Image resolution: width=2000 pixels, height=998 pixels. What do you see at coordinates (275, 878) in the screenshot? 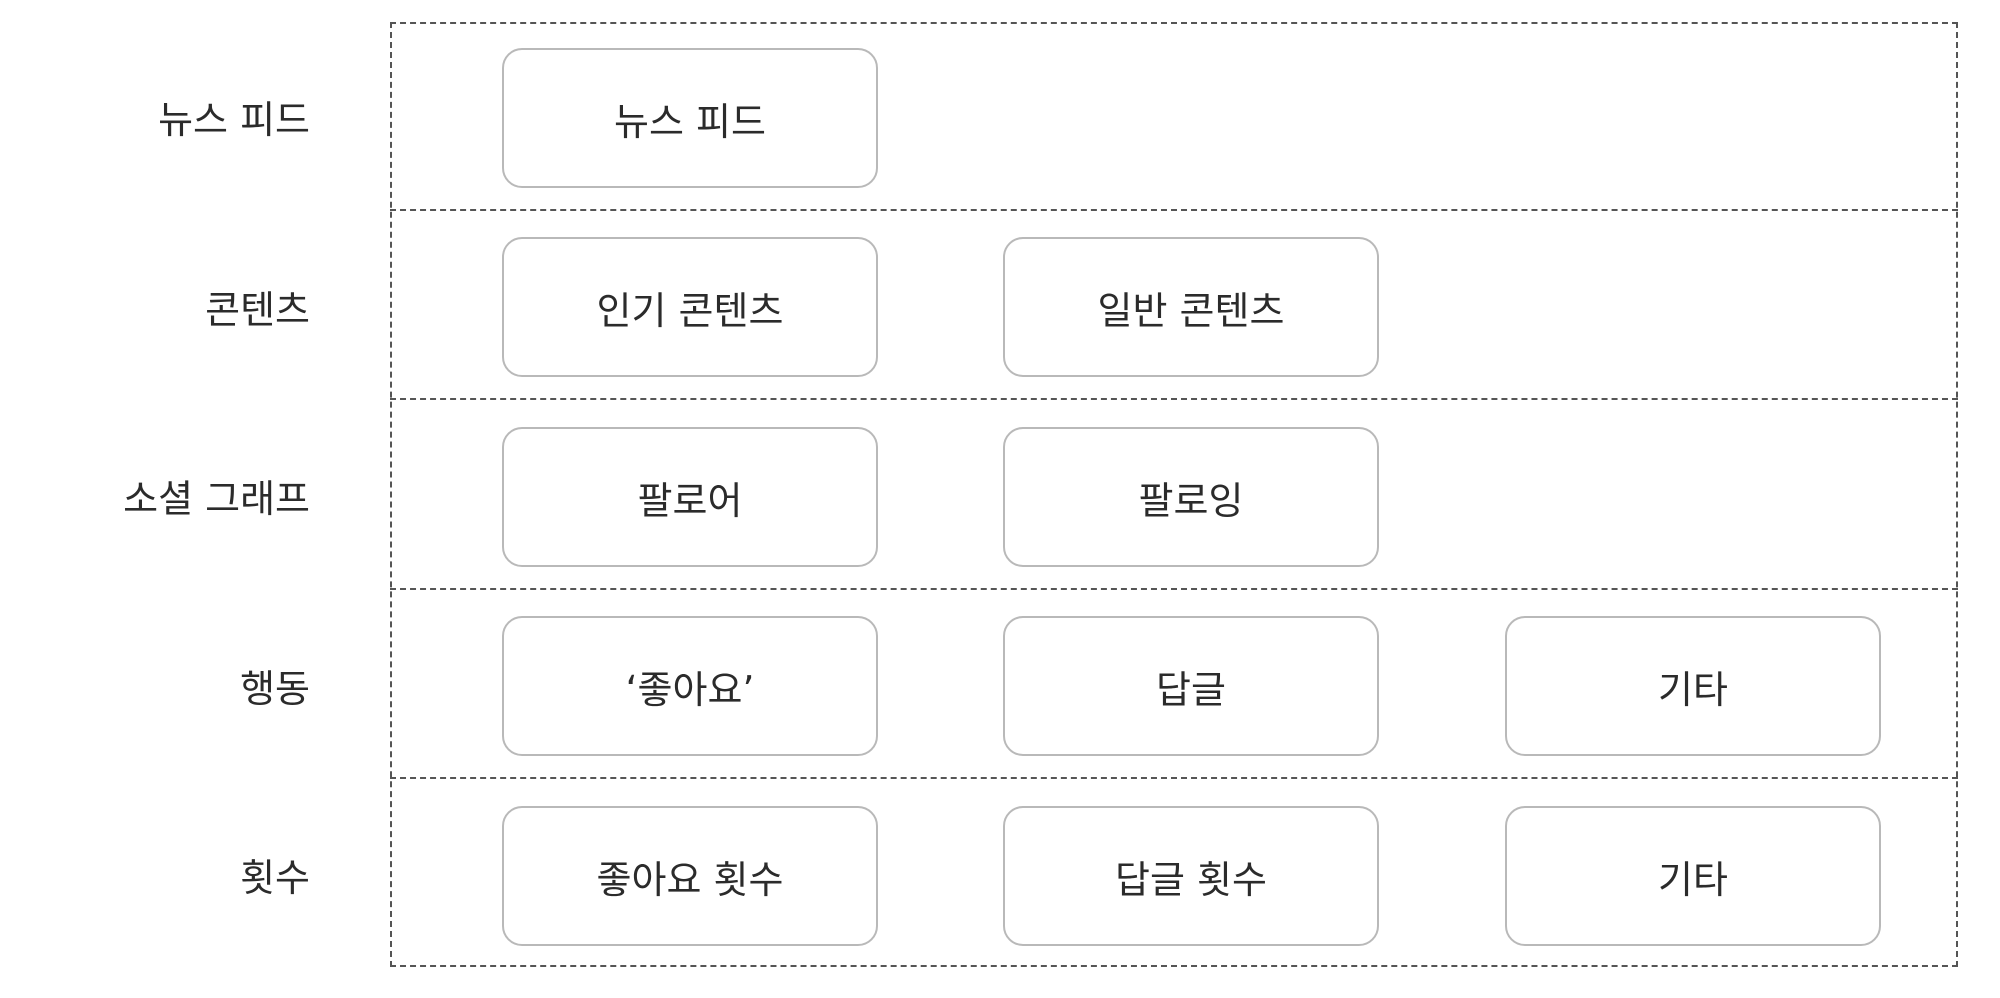
I see `row-label-count: 횟수` at bounding box center [275, 878].